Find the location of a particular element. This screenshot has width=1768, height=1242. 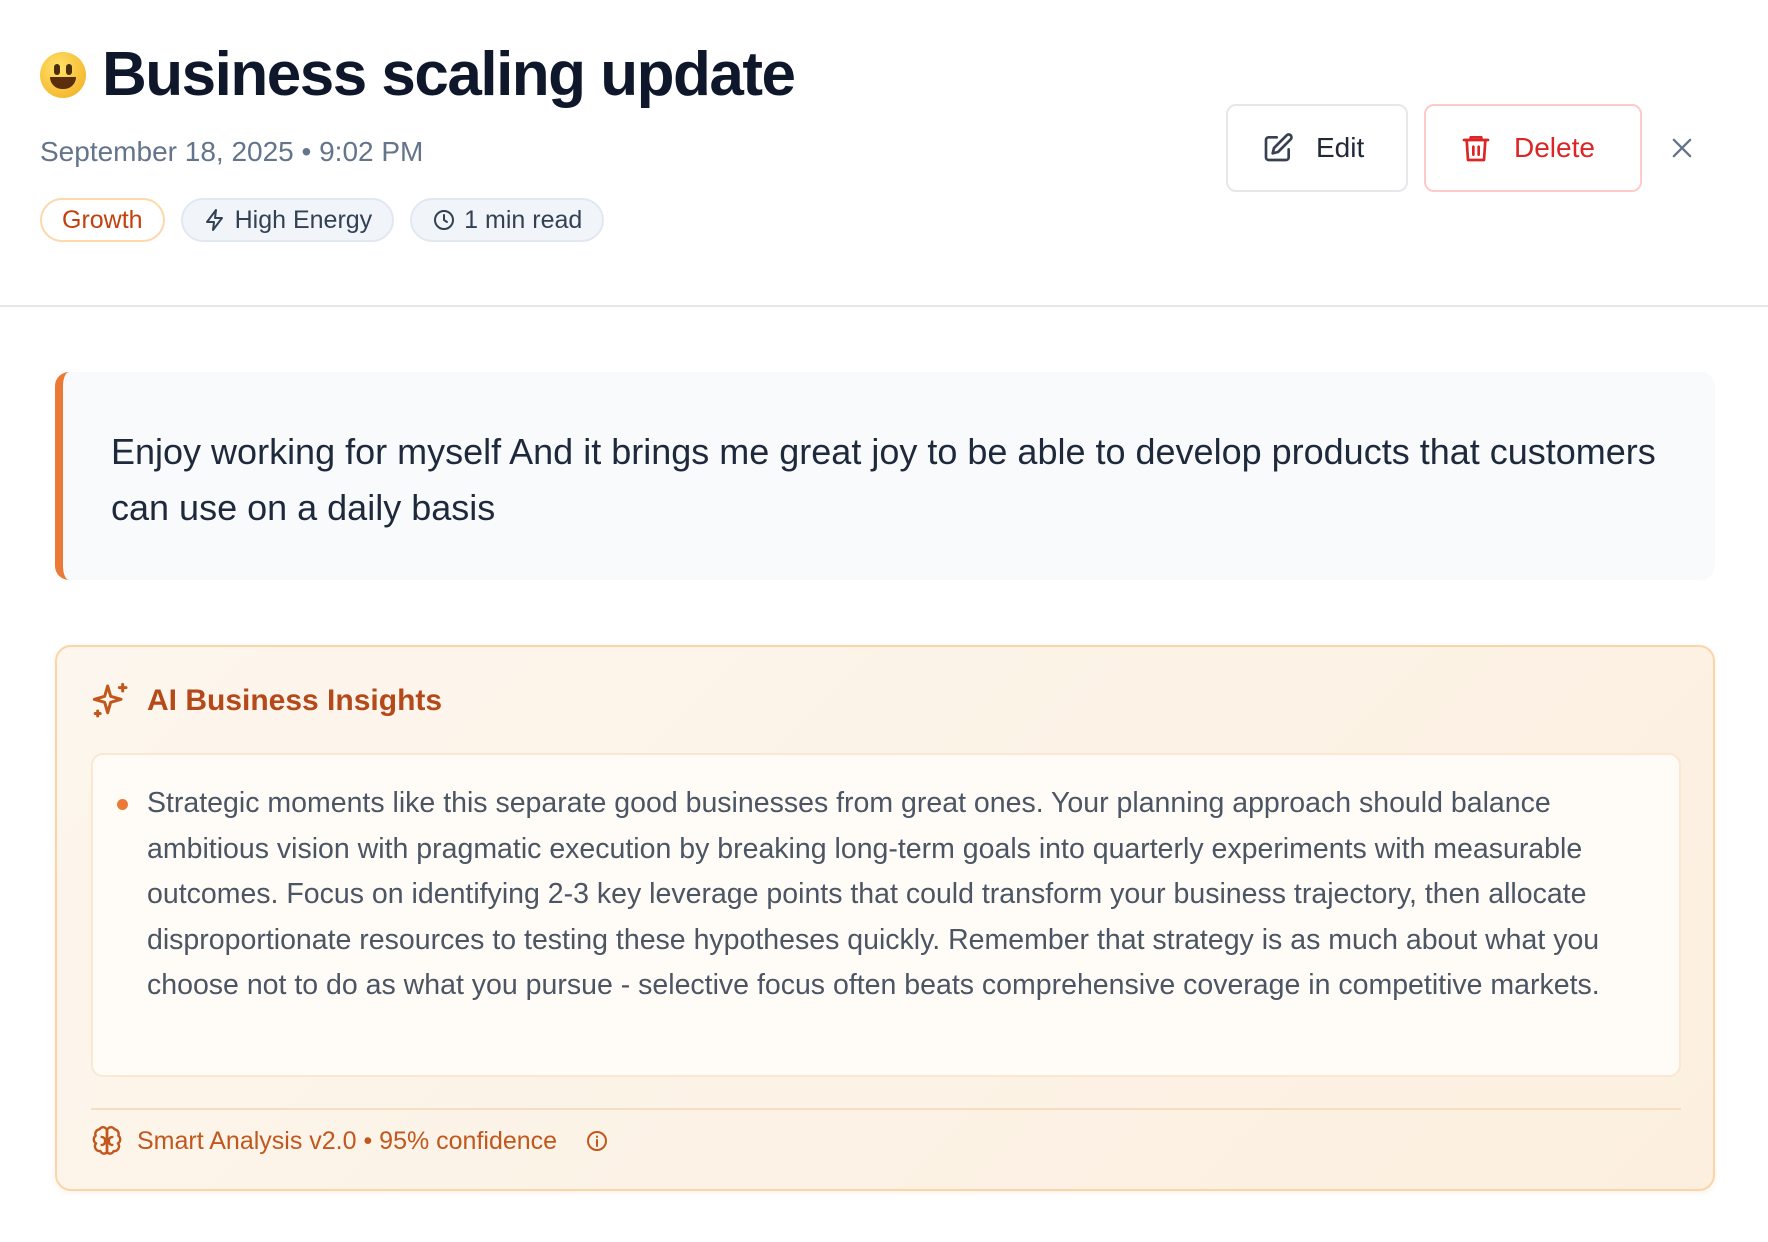

entry-datetime: September 18, 2025 • 9:02 PM is located at coordinates (232, 151).